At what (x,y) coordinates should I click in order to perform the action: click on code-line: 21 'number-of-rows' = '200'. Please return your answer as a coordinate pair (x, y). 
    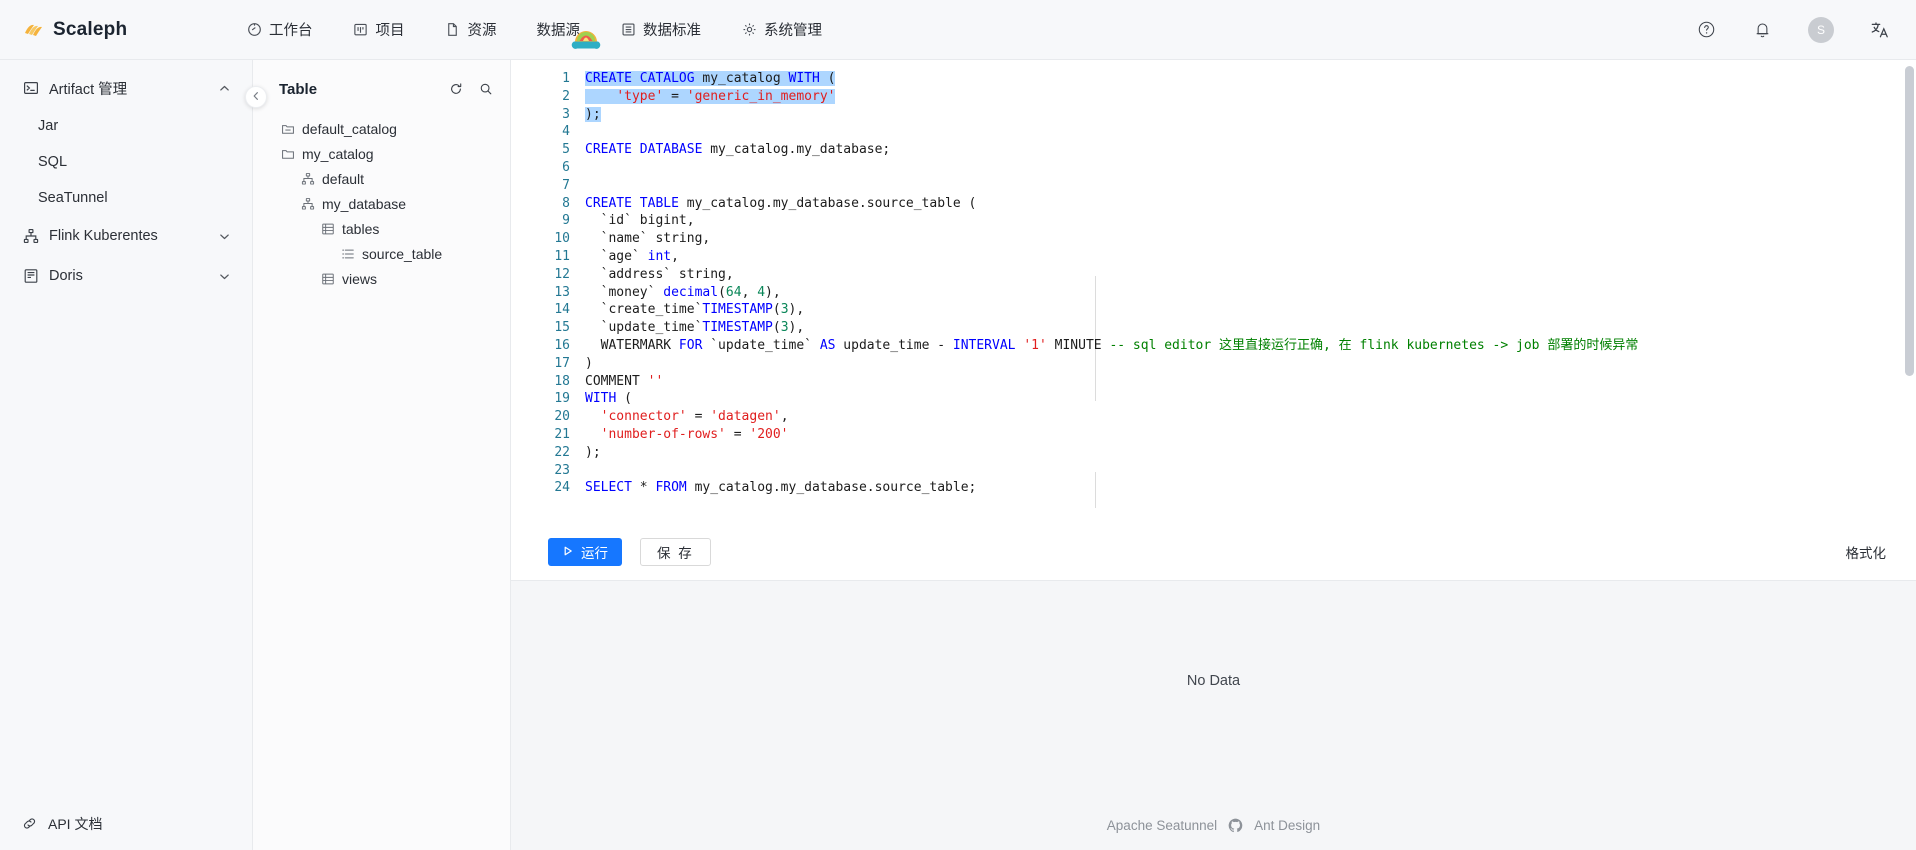
    Looking at the image, I should click on (1213, 435).